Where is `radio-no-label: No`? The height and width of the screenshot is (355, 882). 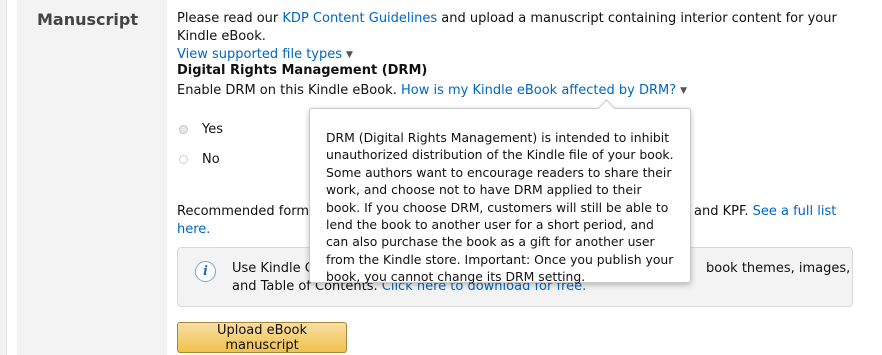 radio-no-label: No is located at coordinates (211, 159).